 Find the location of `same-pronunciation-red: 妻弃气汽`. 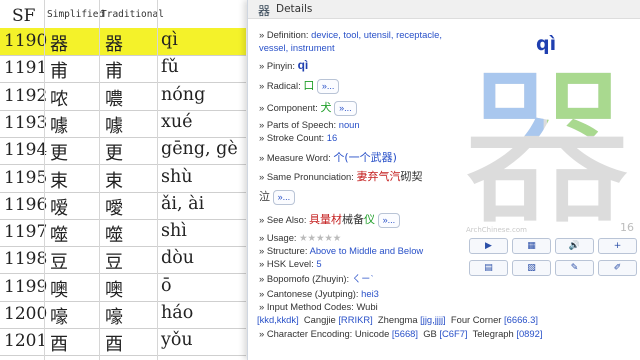

same-pronunciation-red: 妻弃气汽 is located at coordinates (378, 176).